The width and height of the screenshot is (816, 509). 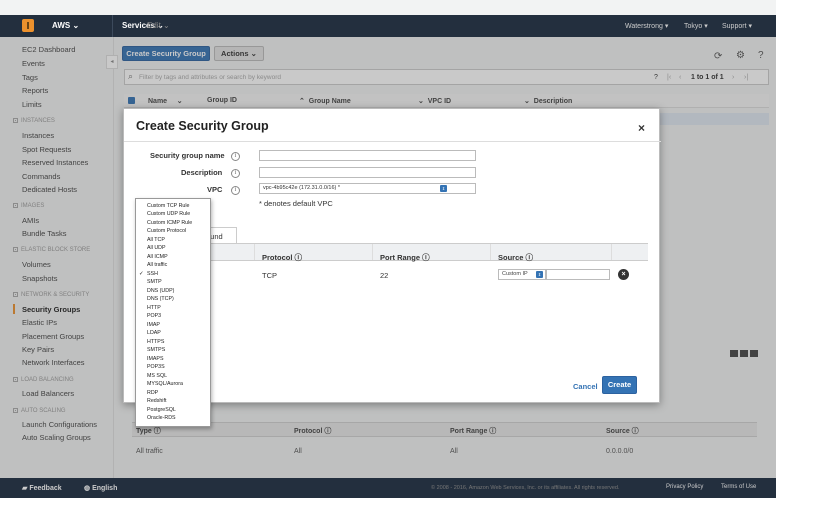 I want to click on vpc-select-value: vpc-4b95c42e (172.31.0.0/16) *, so click(x=302, y=188).